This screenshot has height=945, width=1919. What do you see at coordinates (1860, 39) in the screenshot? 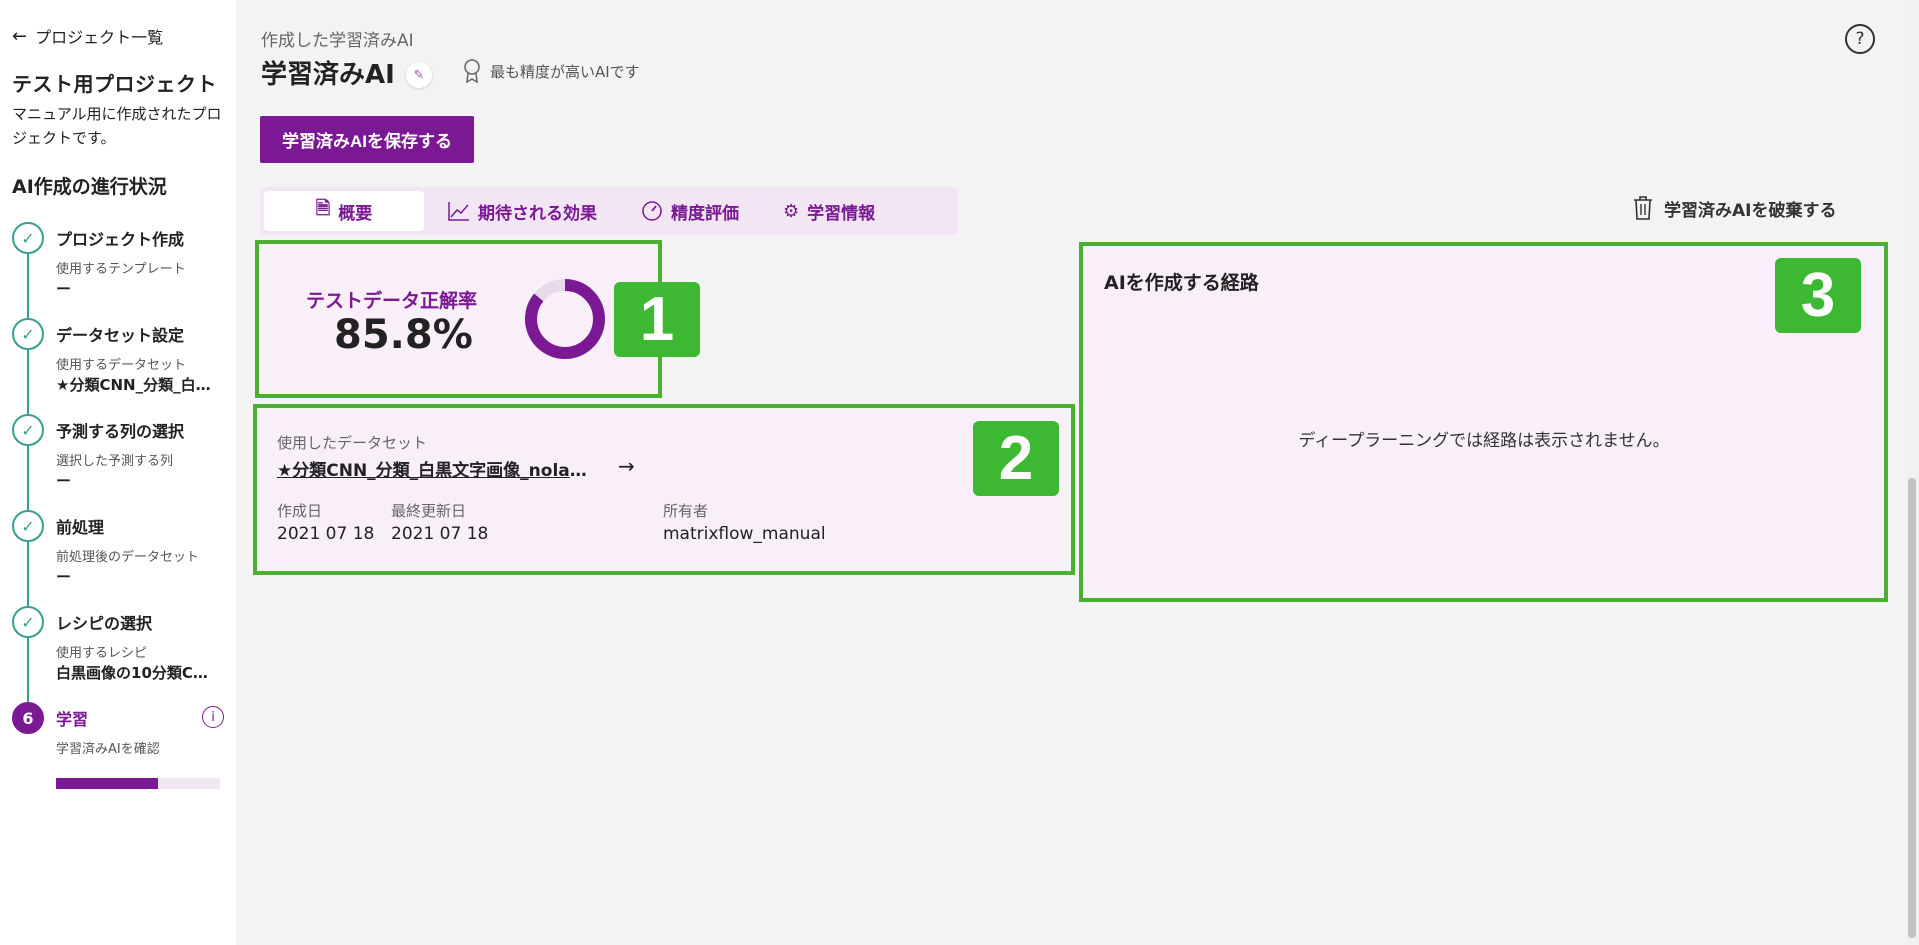
I see `help-icon: ?` at bounding box center [1860, 39].